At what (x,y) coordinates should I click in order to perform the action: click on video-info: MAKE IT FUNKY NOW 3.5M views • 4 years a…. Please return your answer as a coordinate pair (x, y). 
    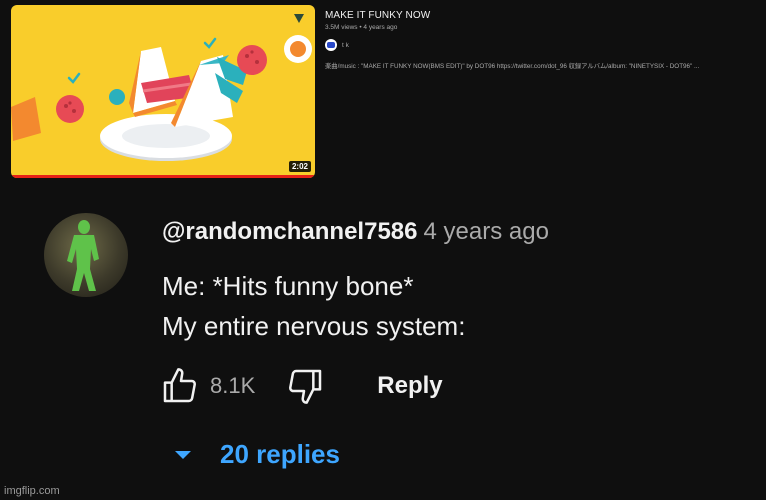
    Looking at the image, I should click on (540, 40).